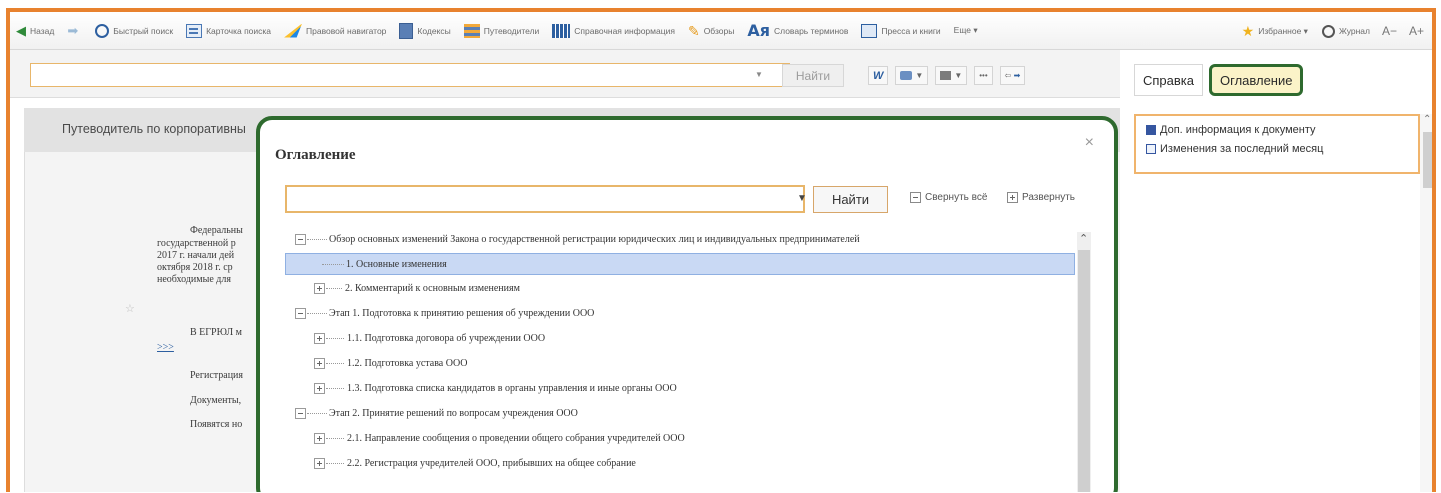 The width and height of the screenshot is (1441, 493). I want to click on guides-button: Путеводители, so click(501, 30).